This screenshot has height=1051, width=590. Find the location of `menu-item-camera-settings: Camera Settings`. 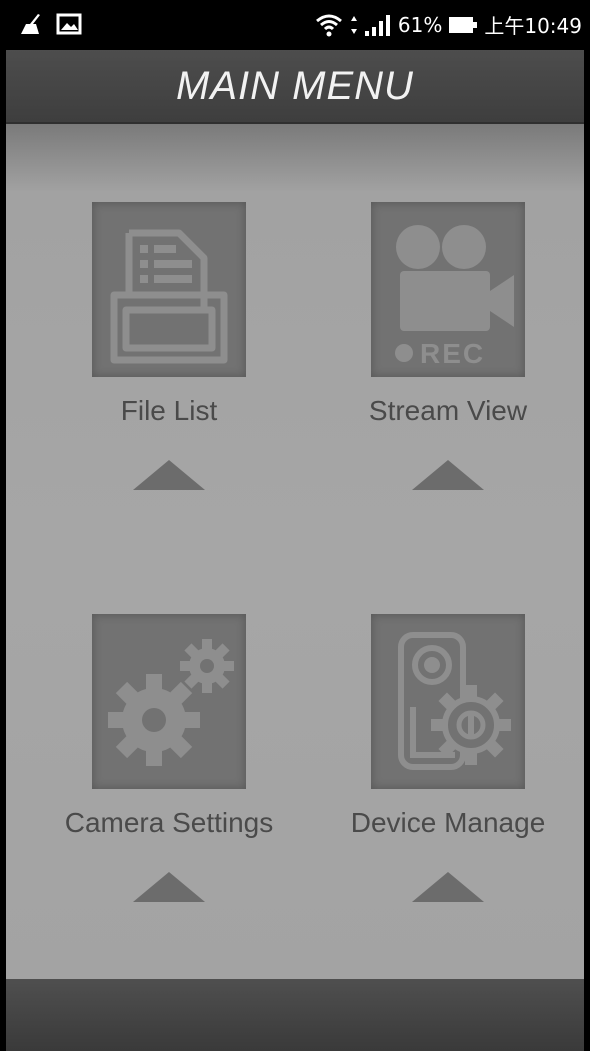

menu-item-camera-settings: Camera Settings is located at coordinates (169, 764).